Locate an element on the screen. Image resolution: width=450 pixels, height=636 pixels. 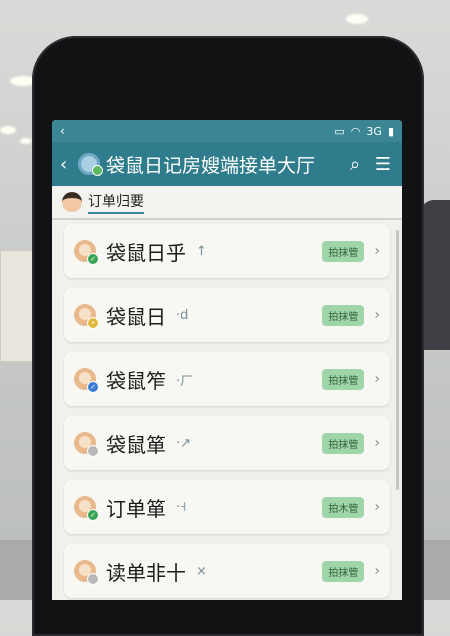
status-bar: ‹ ▭ ◠ 3G ▮ is located at coordinates (227, 131).